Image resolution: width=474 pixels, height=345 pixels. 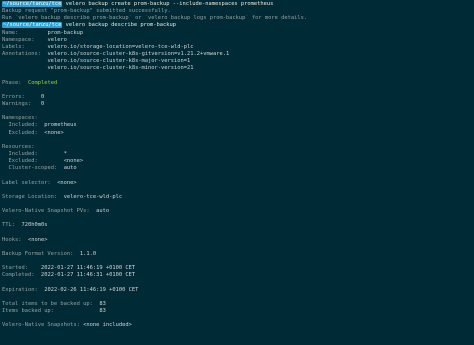 I want to click on label-selector-value: <none>, so click(x=67, y=182).